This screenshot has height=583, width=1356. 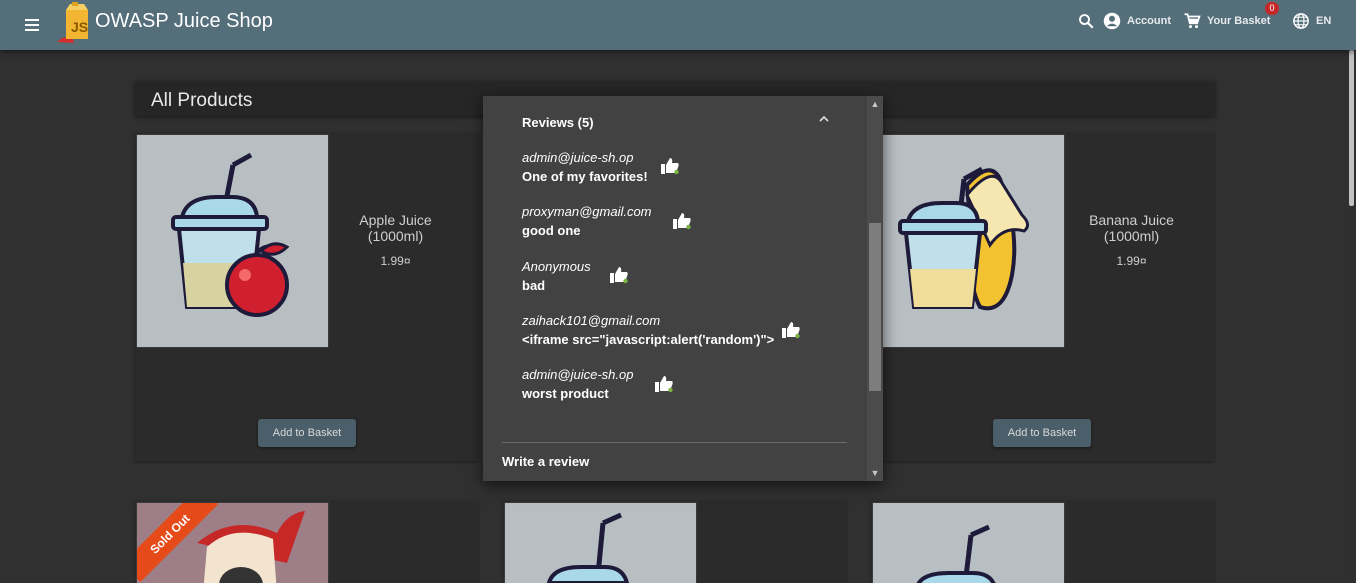 I want to click on page-title: All Products, so click(x=202, y=100).